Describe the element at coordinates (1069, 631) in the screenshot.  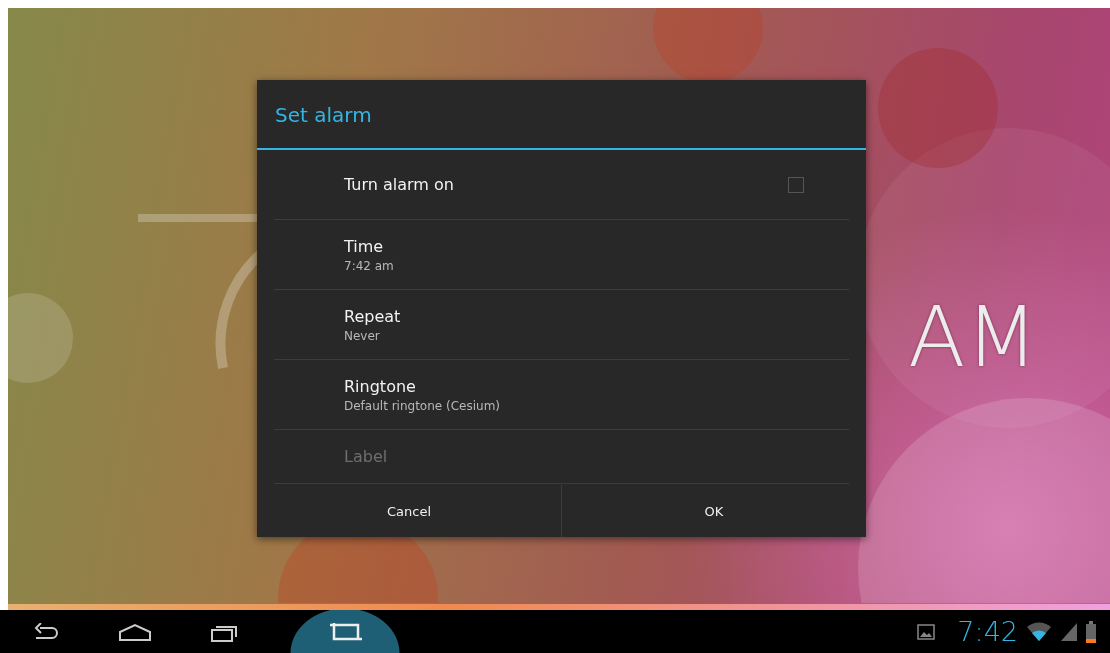
I see `signal-icon` at that location.